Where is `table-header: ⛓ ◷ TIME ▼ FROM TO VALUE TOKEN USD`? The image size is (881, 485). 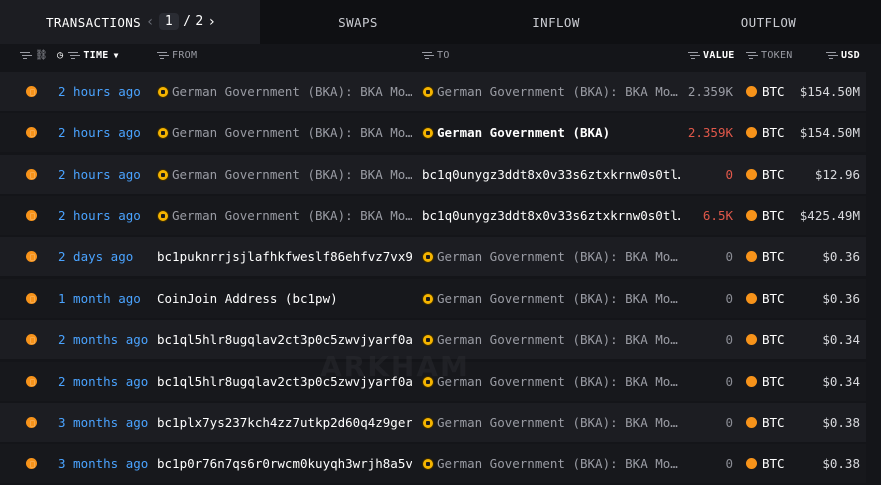 table-header: ⛓ ◷ TIME ▼ FROM TO VALUE TOKEN USD is located at coordinates (440, 57).